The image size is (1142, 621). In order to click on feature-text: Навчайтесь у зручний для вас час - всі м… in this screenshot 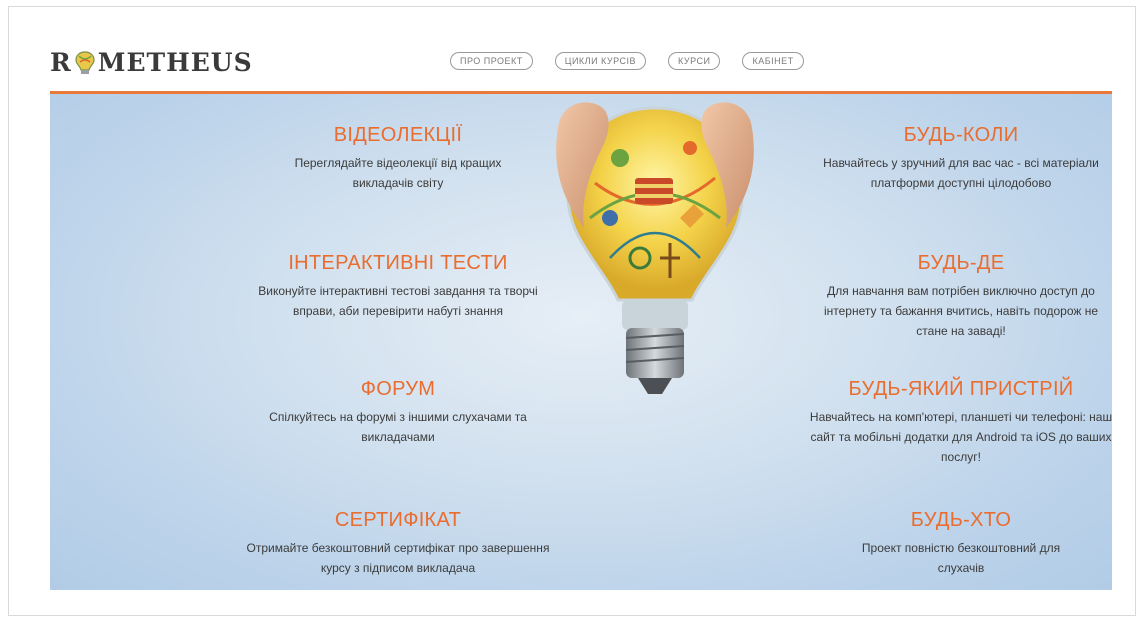, I will do `click(961, 173)`.